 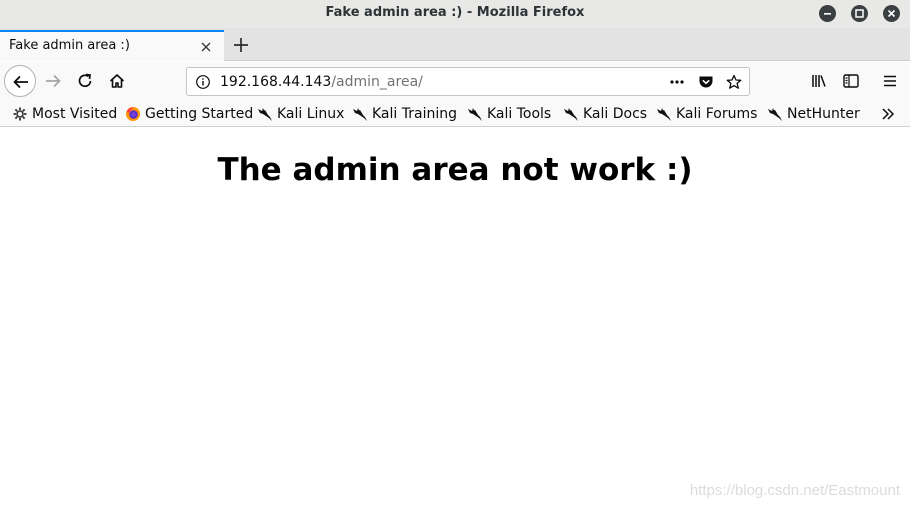 I want to click on bookmark-kali-forums: Kali Forums, so click(x=706, y=114).